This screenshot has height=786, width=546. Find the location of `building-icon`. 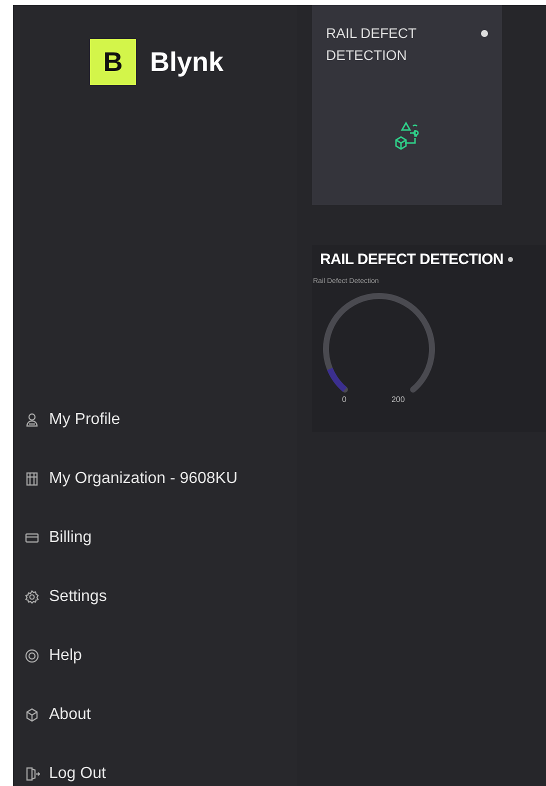

building-icon is located at coordinates (32, 479).